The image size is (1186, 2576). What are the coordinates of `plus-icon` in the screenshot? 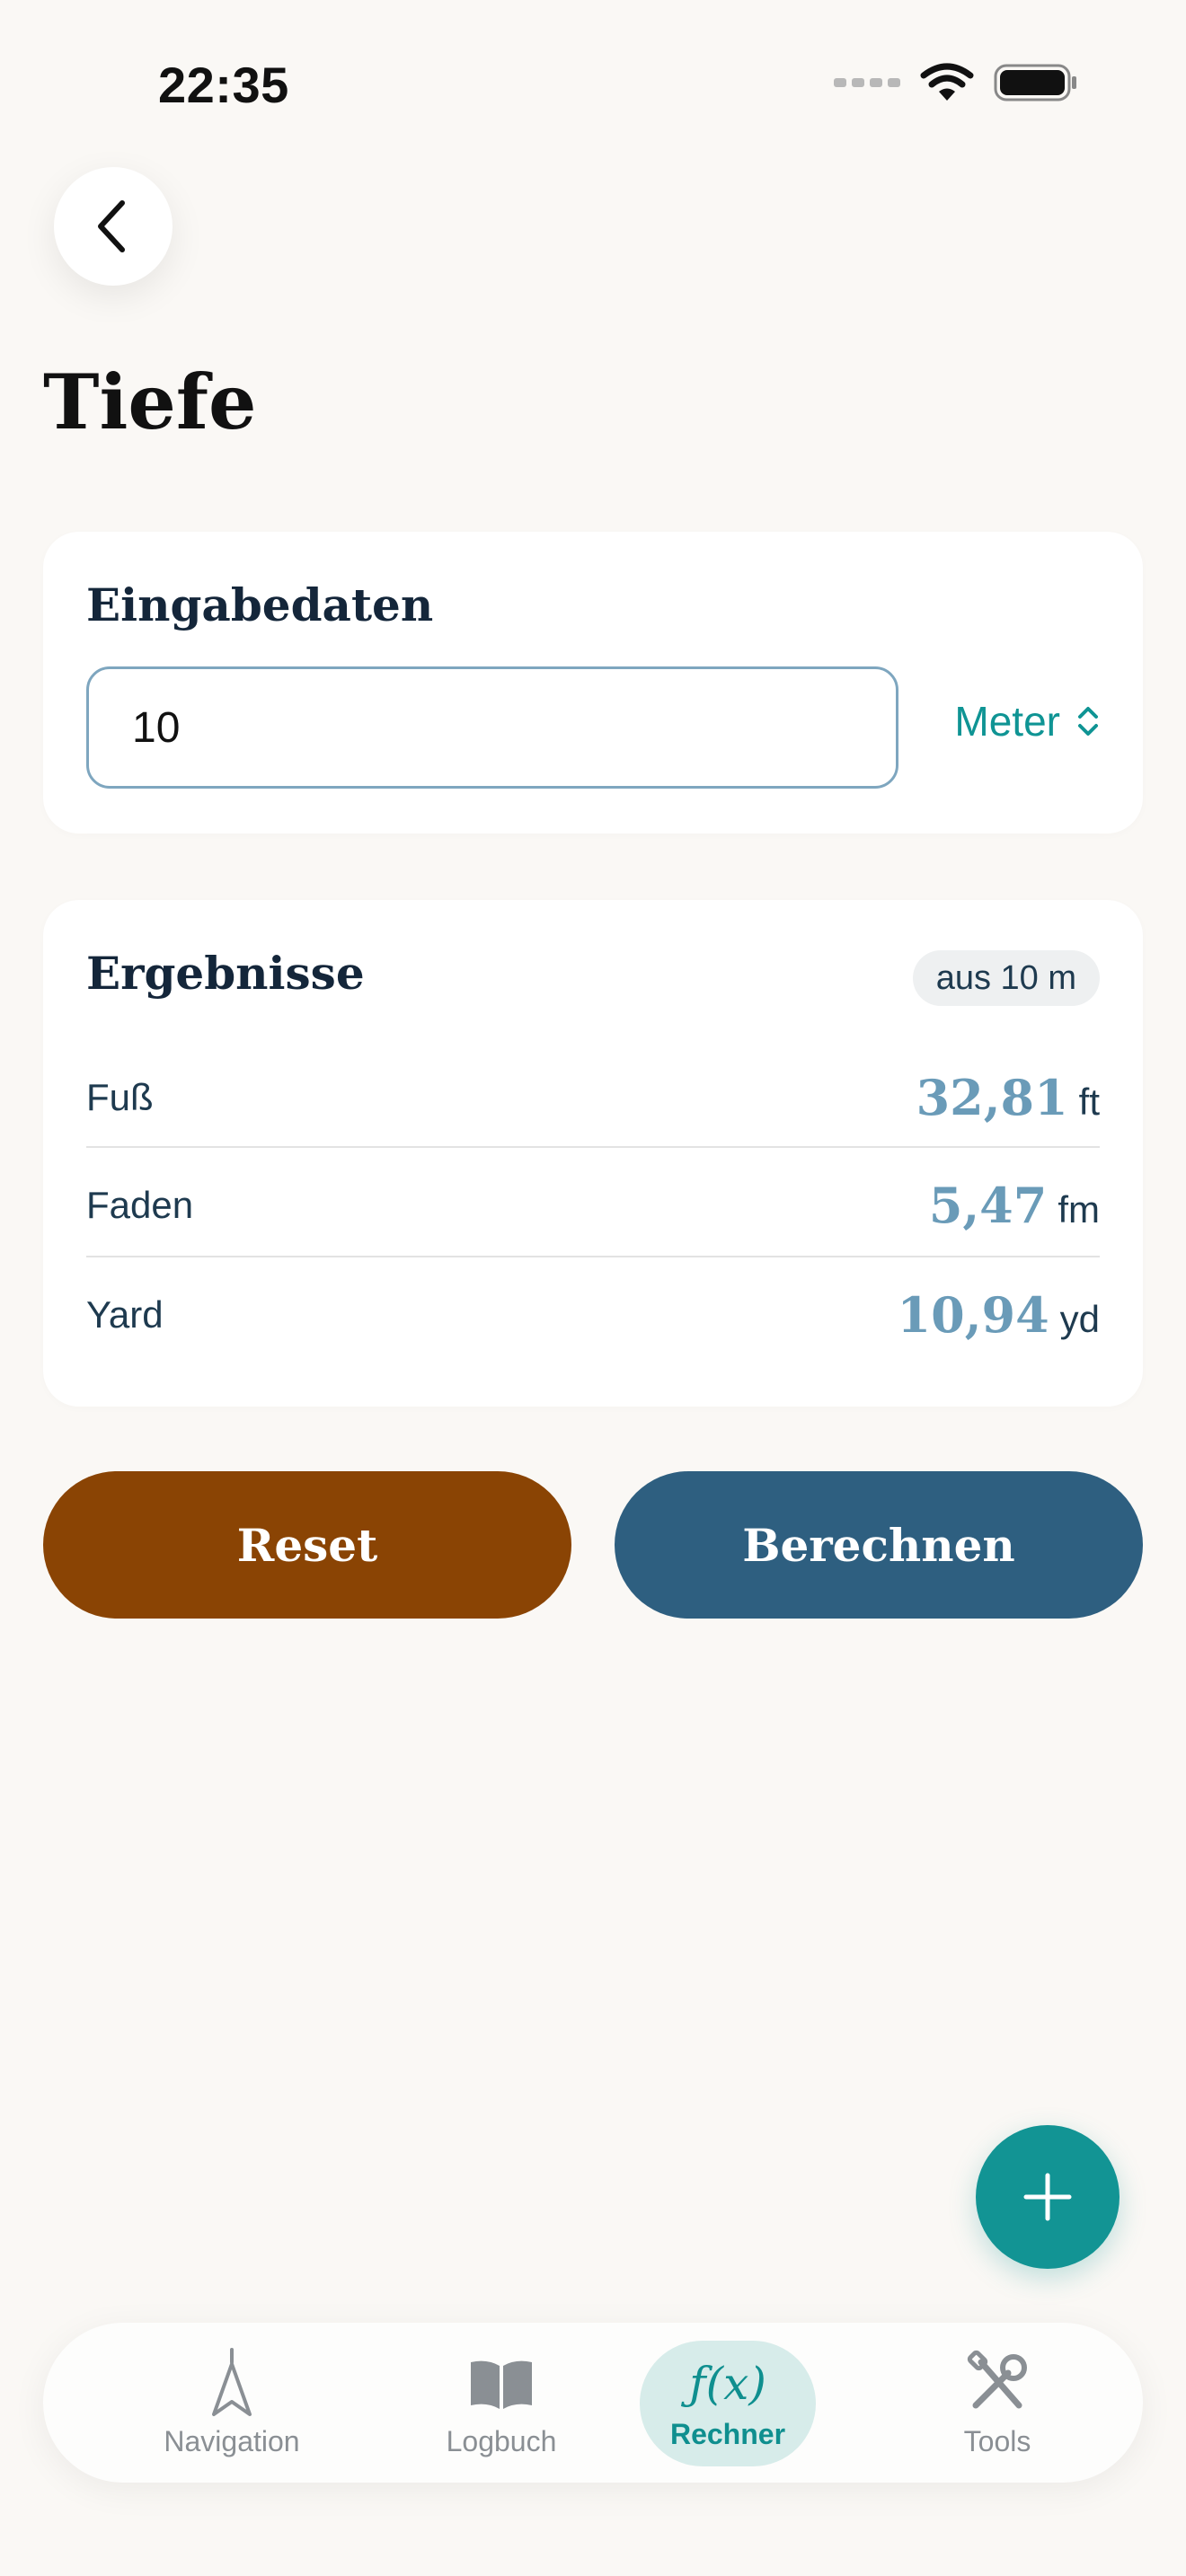 It's located at (1047, 2197).